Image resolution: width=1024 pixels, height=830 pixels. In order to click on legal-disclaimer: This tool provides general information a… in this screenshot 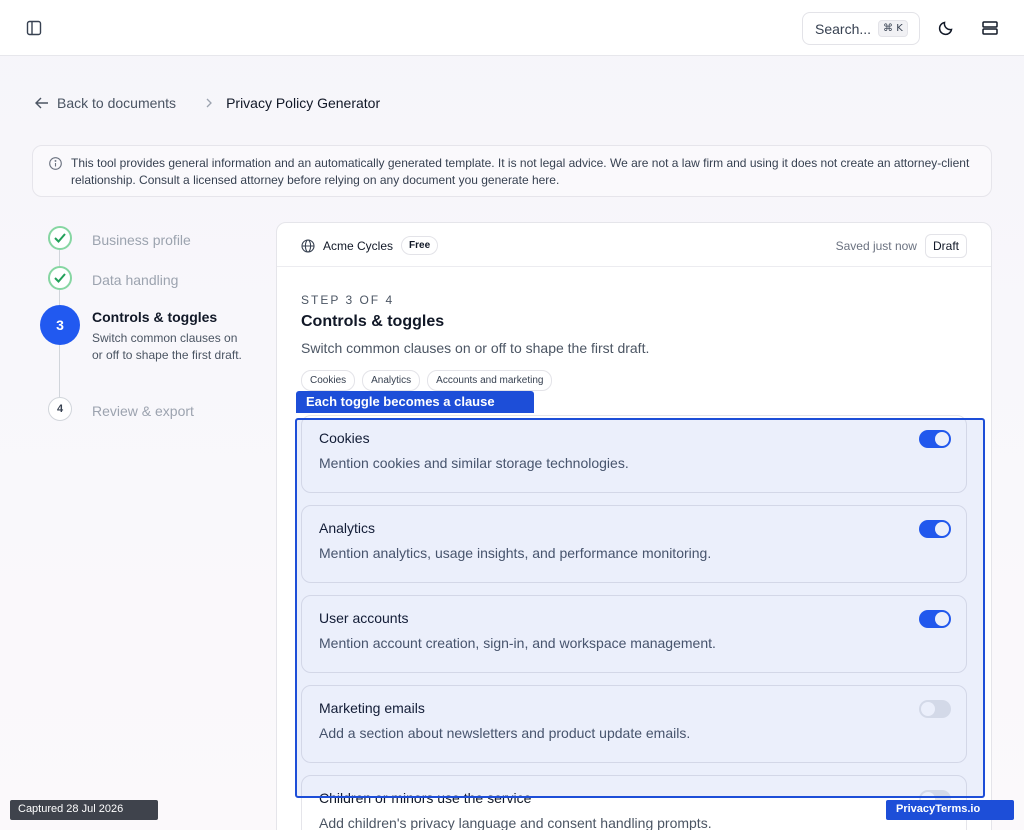, I will do `click(512, 171)`.